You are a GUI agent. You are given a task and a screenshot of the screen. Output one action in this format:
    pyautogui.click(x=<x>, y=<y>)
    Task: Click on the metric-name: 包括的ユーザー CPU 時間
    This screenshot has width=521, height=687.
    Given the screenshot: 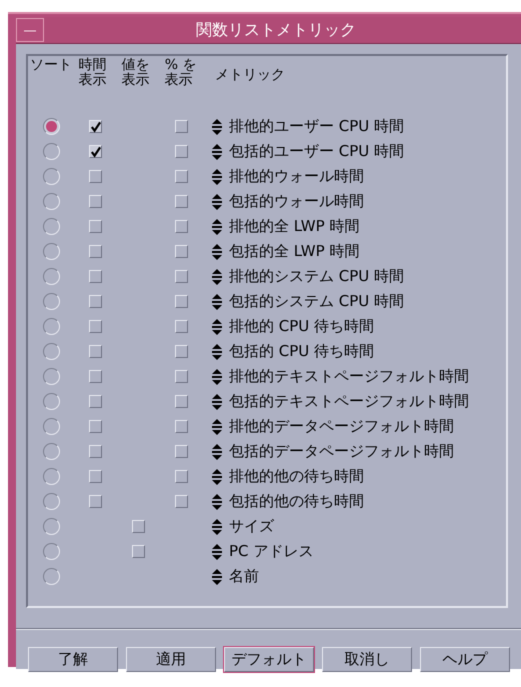 What is the action you would take?
    pyautogui.click(x=316, y=151)
    